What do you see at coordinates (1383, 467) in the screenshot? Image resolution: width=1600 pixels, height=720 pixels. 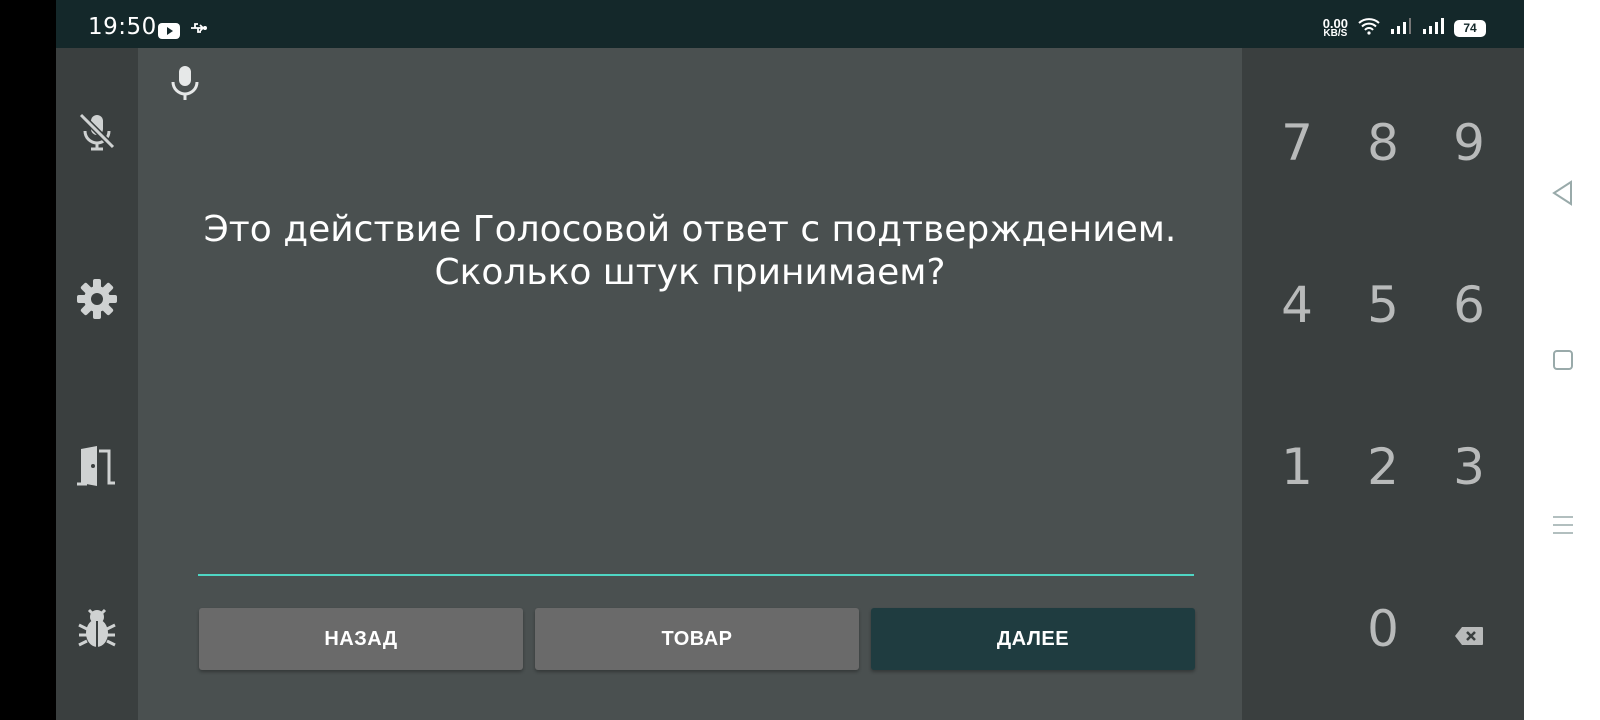 I see `key-2: 2` at bounding box center [1383, 467].